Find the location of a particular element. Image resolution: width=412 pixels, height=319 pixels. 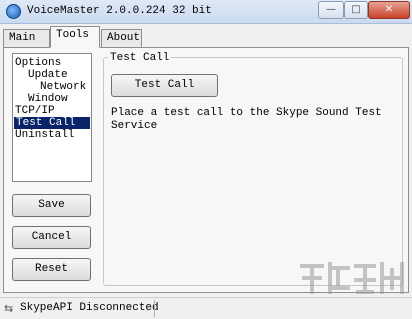

title-bar: VoiceMaster 2.0.0.224 32 bit — □ ✕ is located at coordinates (206, 12).